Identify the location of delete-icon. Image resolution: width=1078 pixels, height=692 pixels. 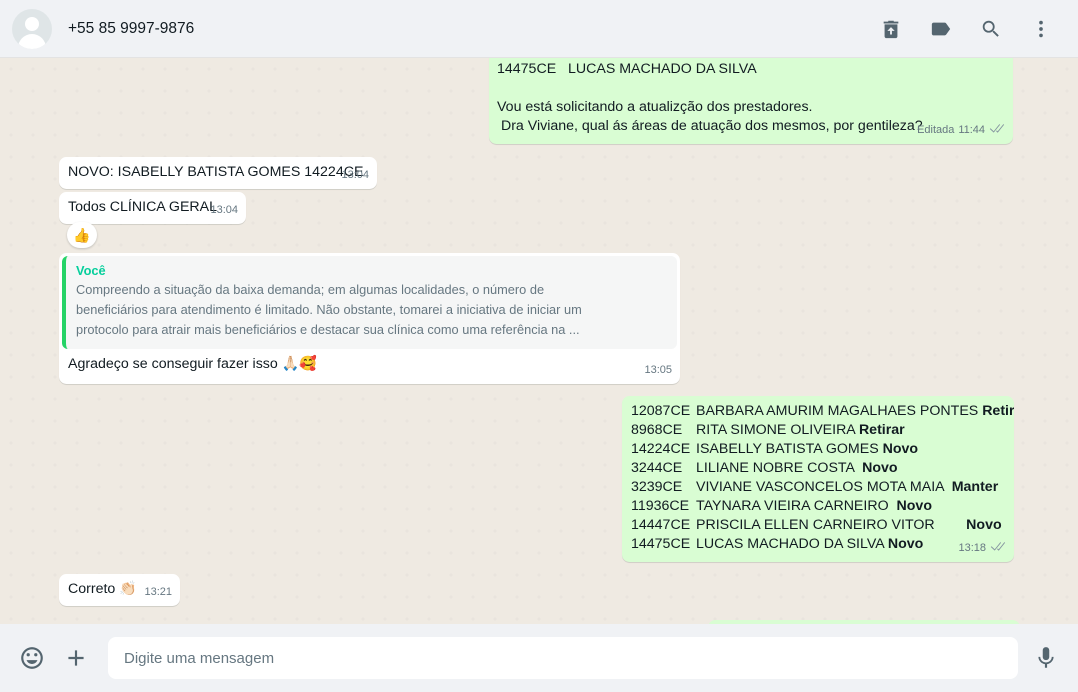
(891, 29).